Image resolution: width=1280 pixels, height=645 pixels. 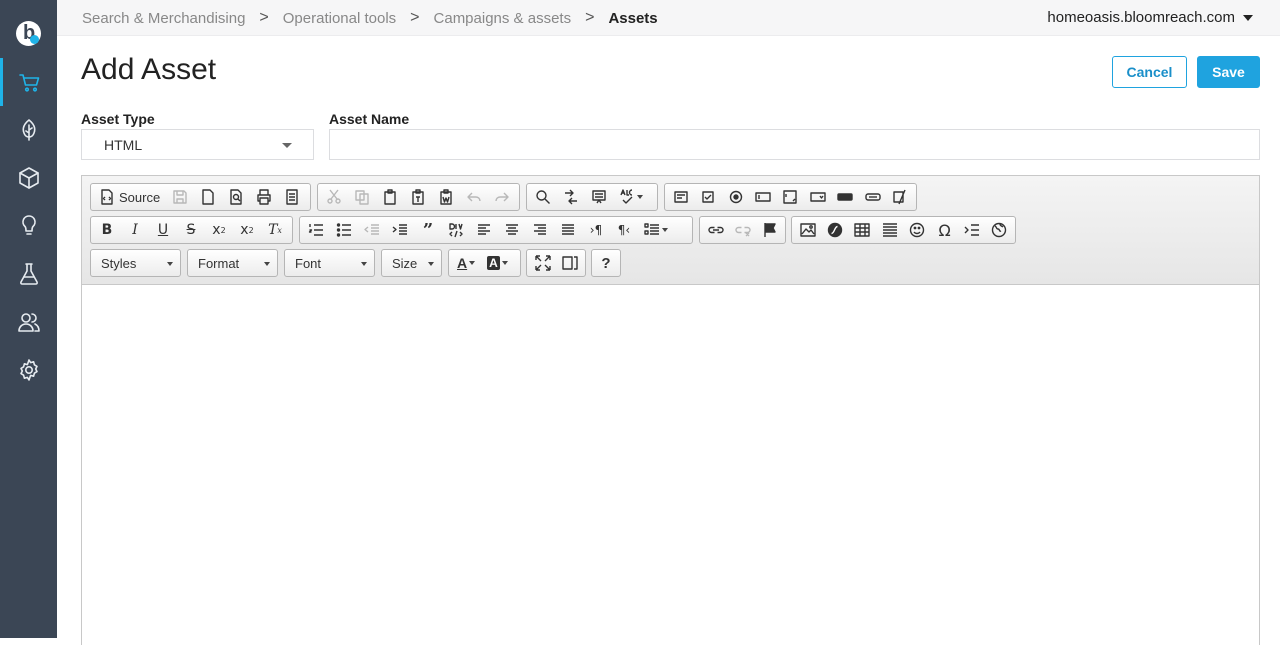 What do you see at coordinates (362, 197) in the screenshot?
I see `copy-icon` at bounding box center [362, 197].